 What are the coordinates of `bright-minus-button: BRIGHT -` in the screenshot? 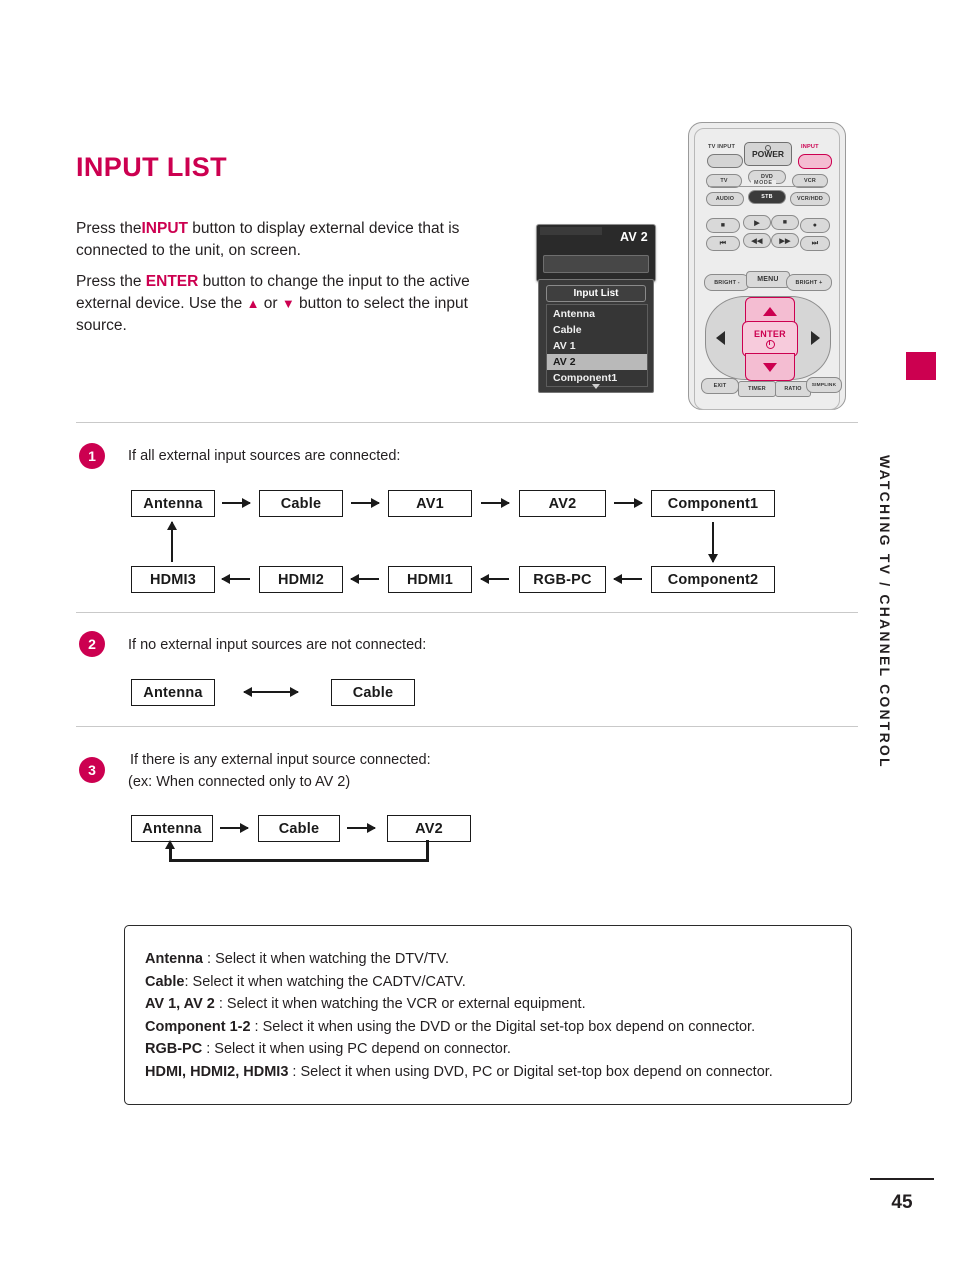 It's located at (727, 282).